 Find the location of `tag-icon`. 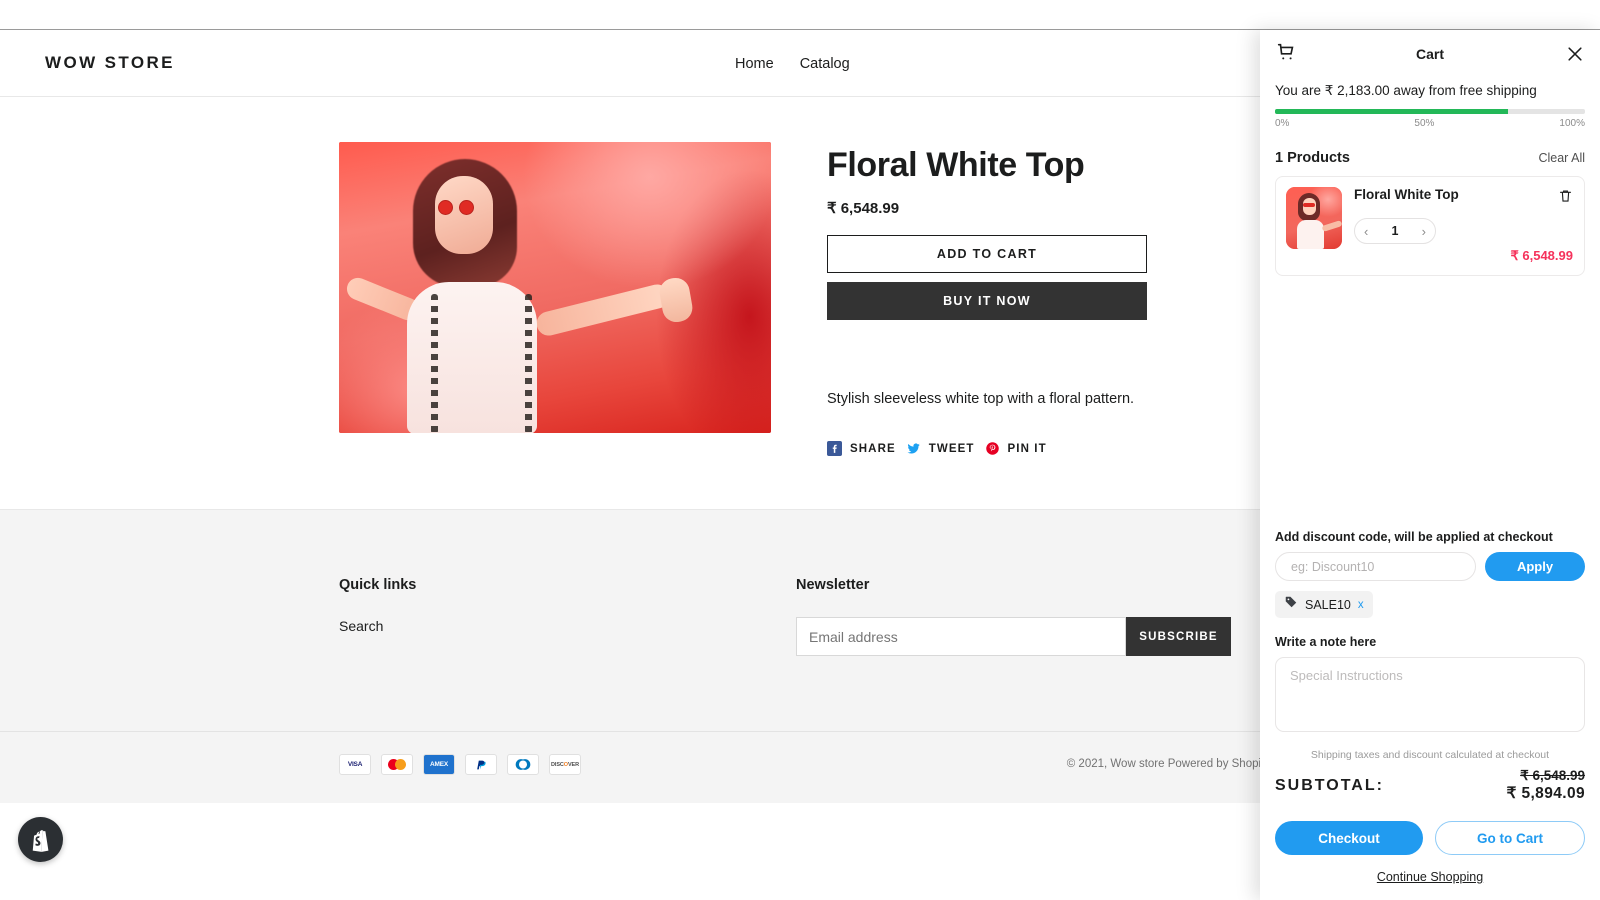

tag-icon is located at coordinates (1291, 604).